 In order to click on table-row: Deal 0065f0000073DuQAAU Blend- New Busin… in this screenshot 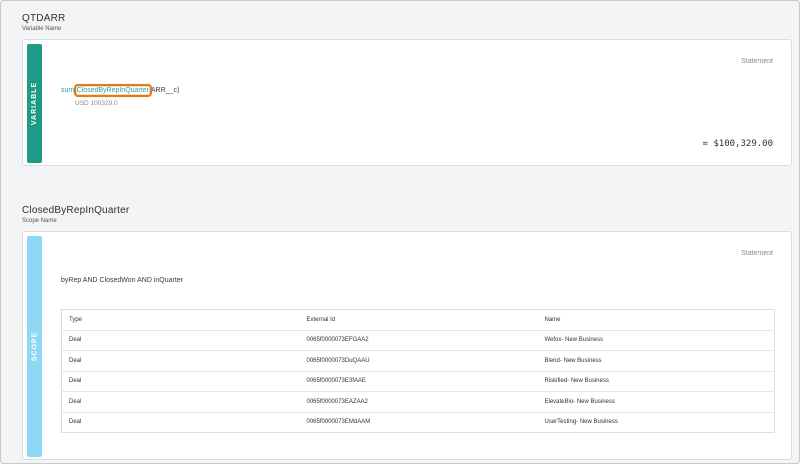, I will do `click(418, 361)`.